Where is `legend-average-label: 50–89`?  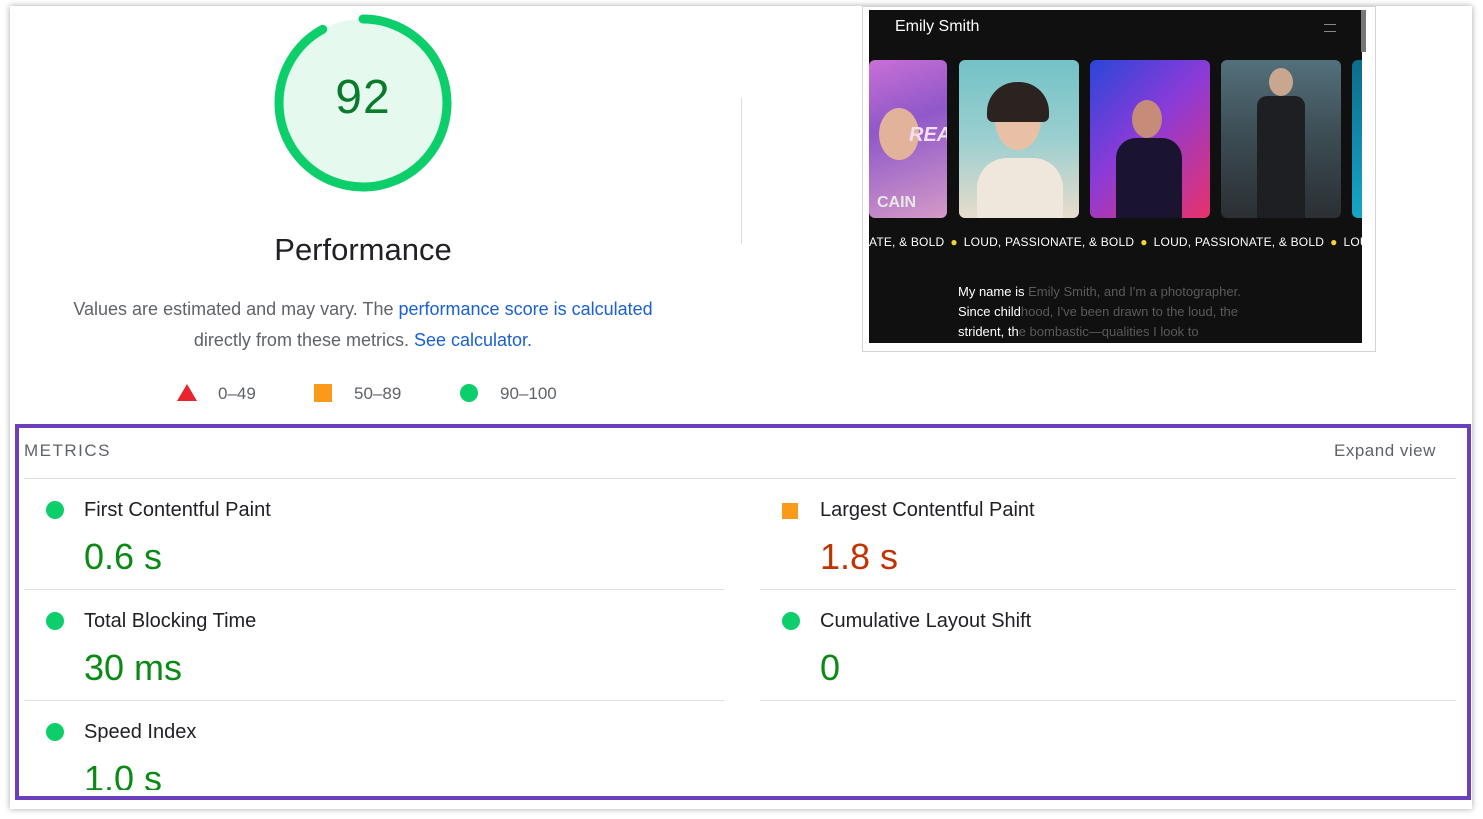
legend-average-label: 50–89 is located at coordinates (378, 393).